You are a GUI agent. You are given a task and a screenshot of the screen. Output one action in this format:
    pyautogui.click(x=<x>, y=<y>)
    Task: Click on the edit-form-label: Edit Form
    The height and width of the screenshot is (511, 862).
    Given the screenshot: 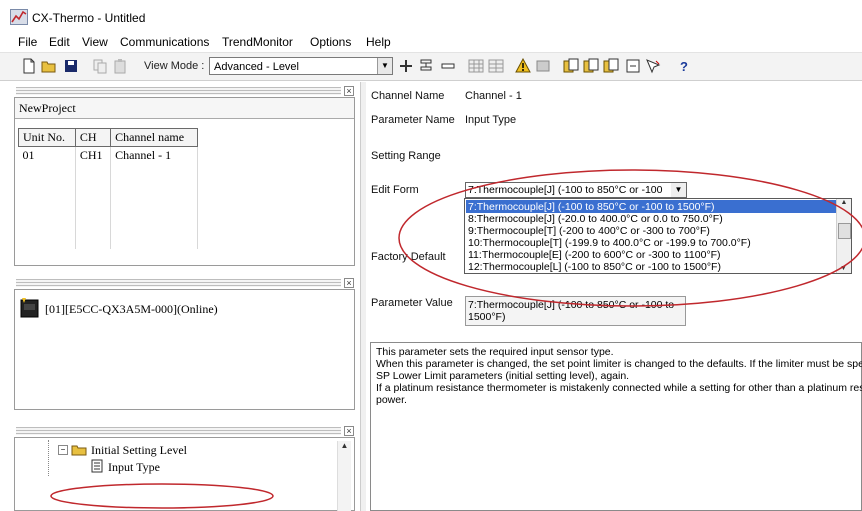 What is the action you would take?
    pyautogui.click(x=395, y=190)
    